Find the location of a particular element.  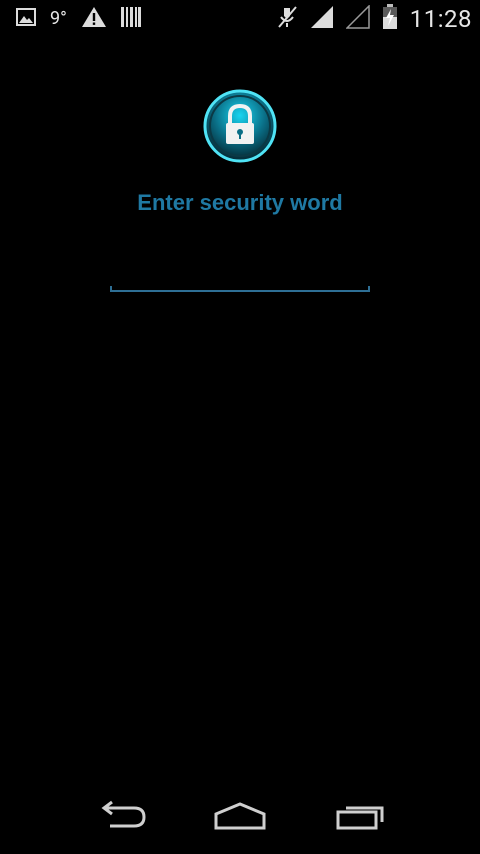

barcode-icon is located at coordinates (130, 19).